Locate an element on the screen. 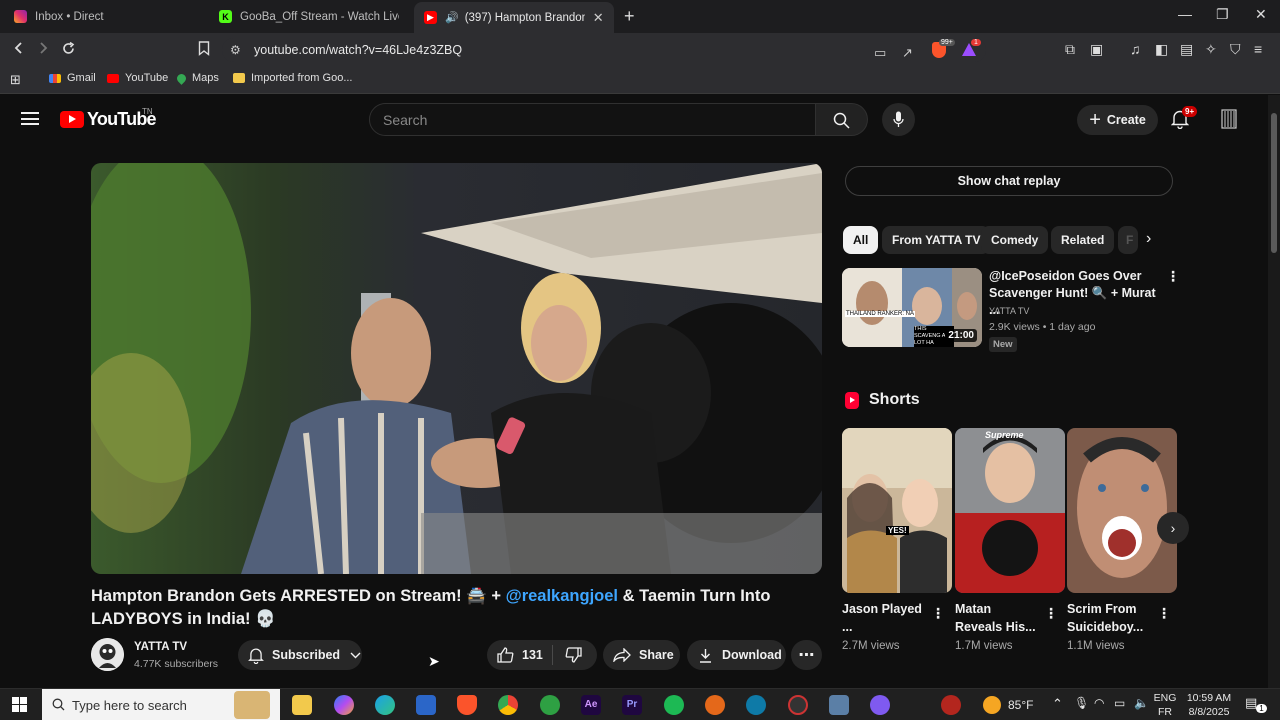  close-icon: ✕ is located at coordinates (598, 18).